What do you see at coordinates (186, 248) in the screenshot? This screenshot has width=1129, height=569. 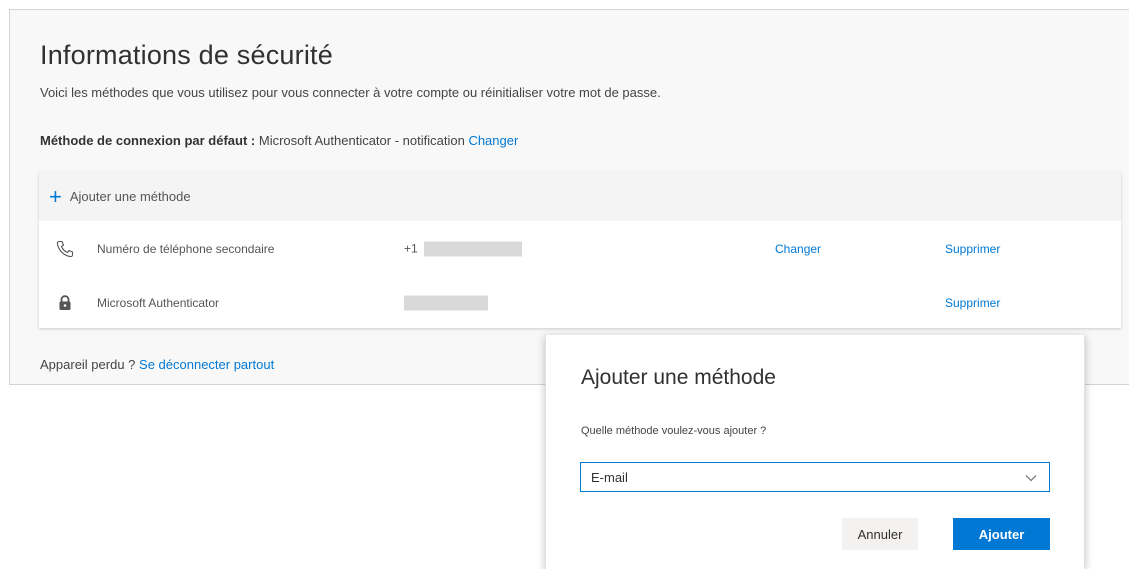 I see `method-label: Numéro de téléphone secondaire` at bounding box center [186, 248].